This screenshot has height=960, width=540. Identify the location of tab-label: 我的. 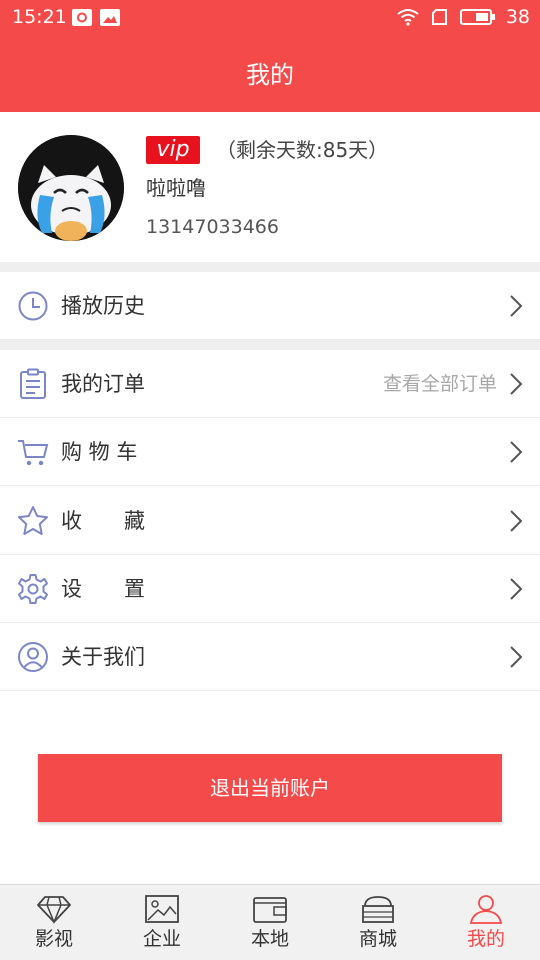
(485, 939).